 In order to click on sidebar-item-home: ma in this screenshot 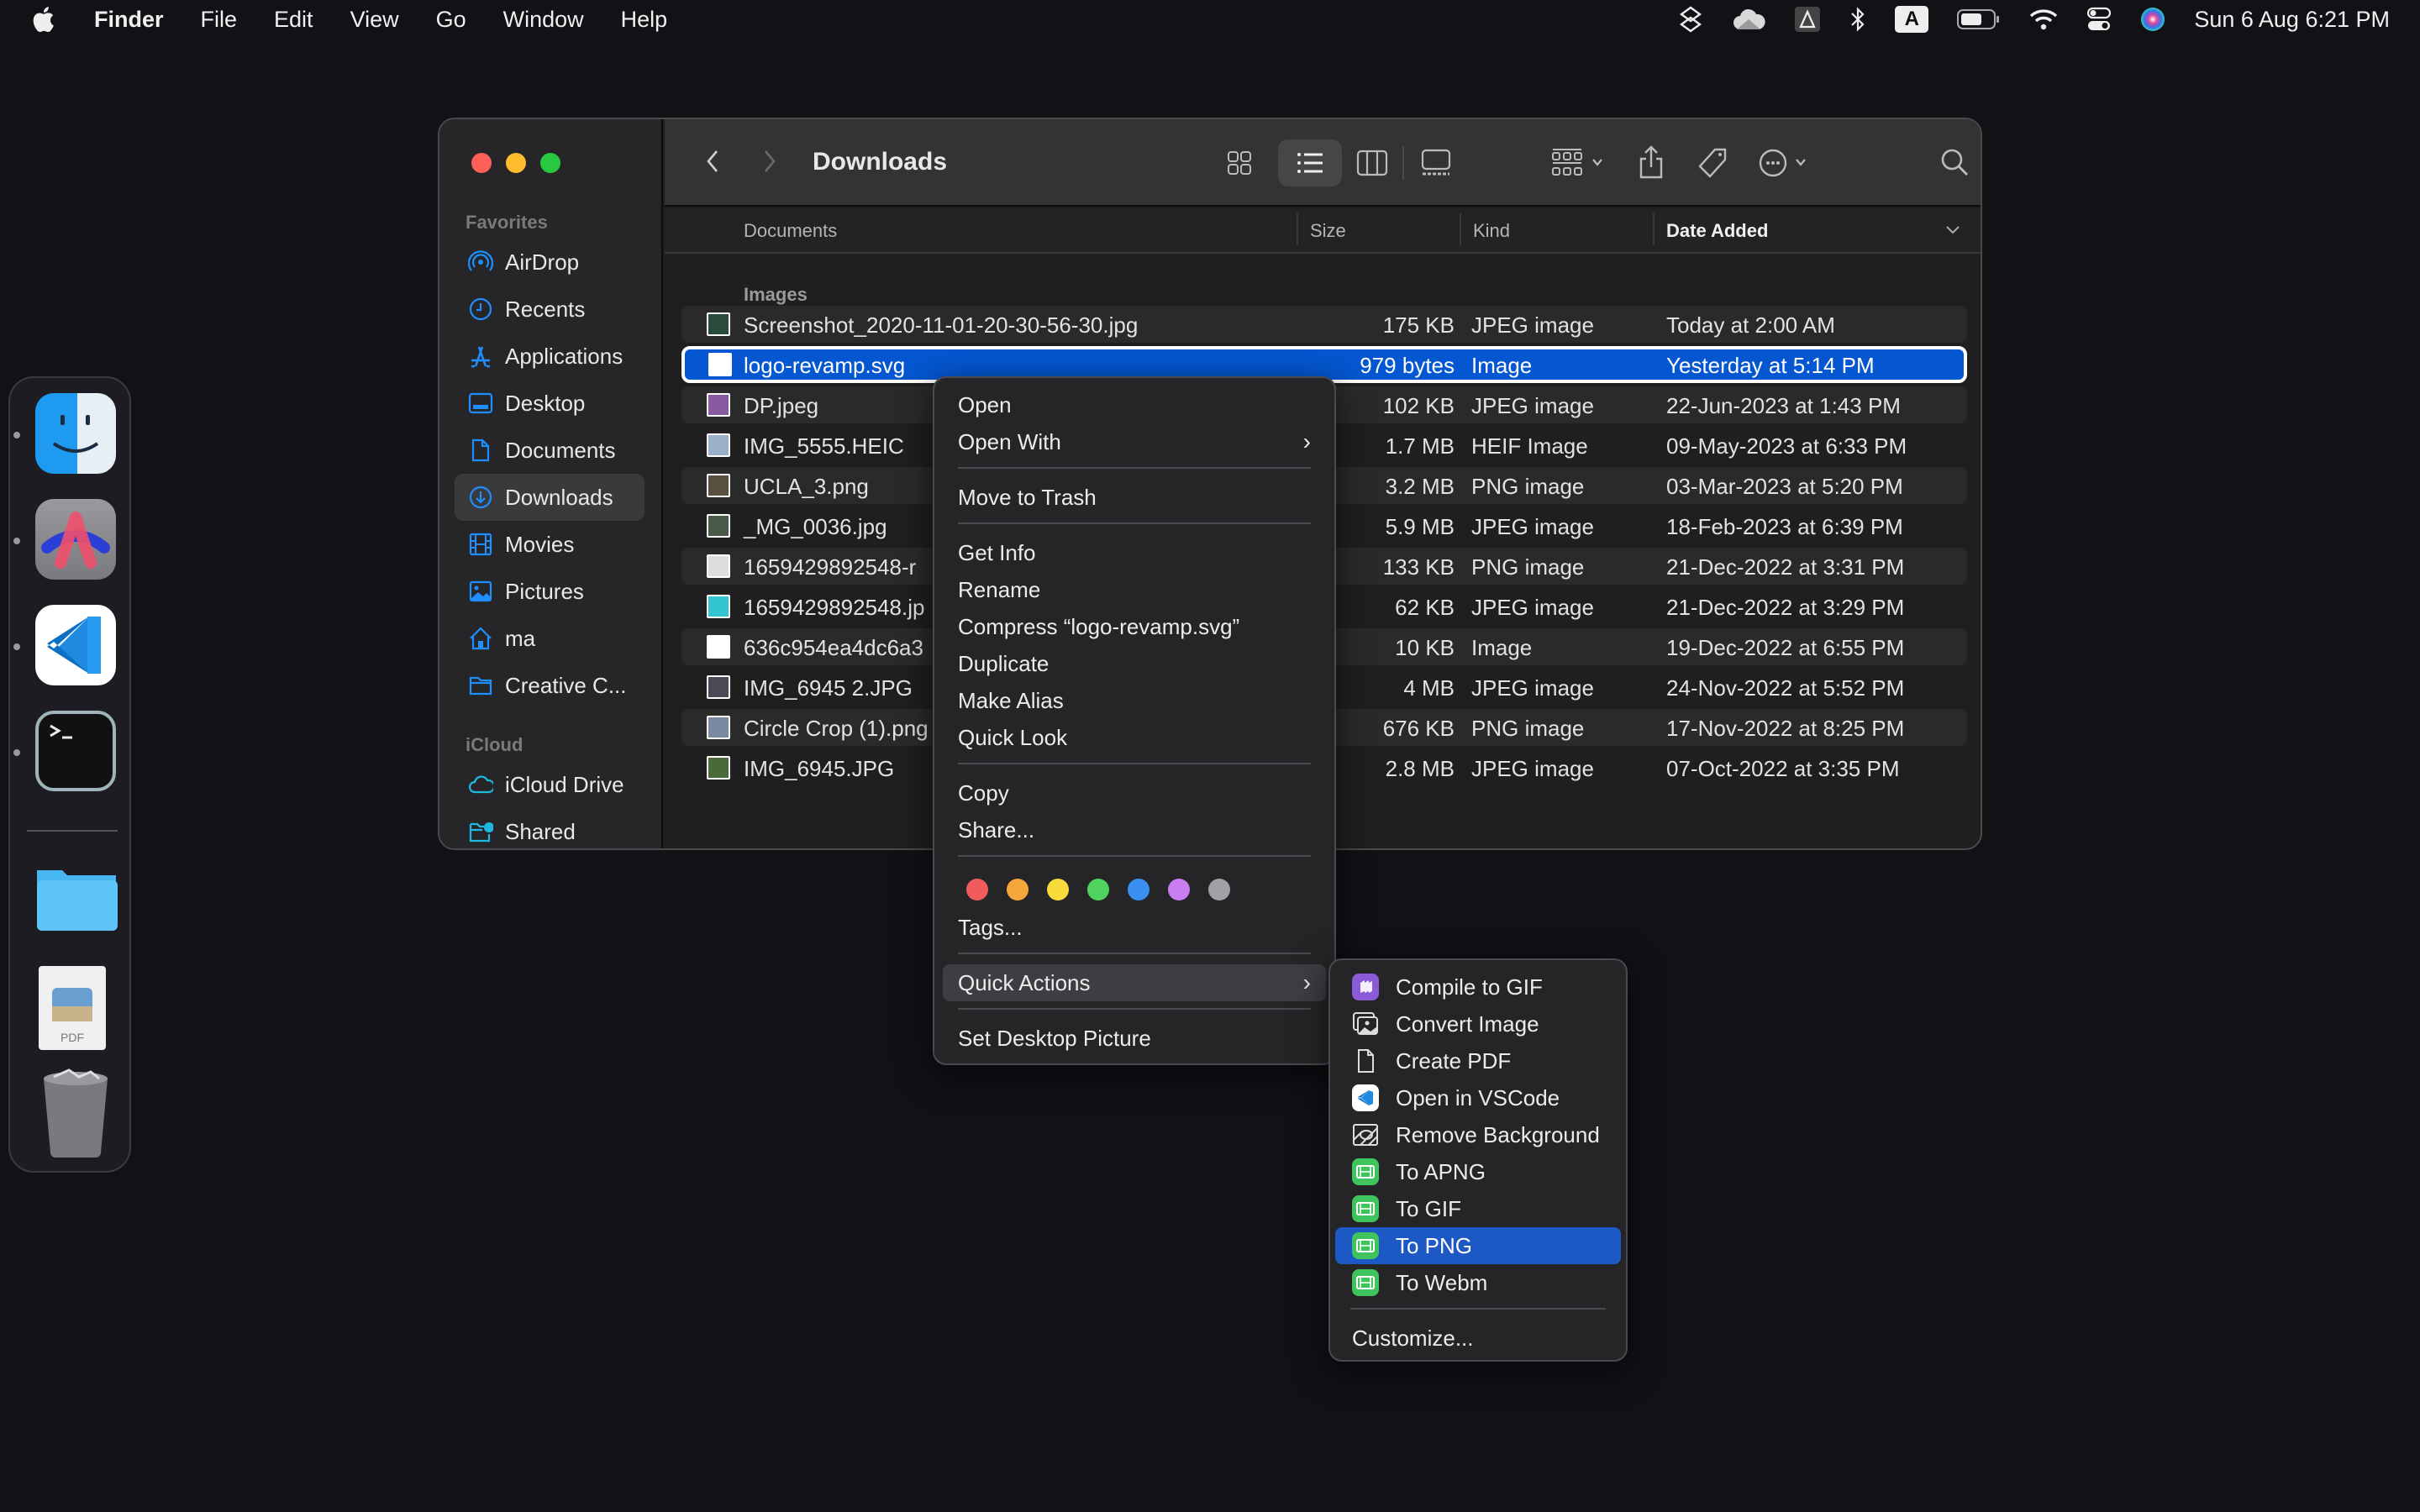, I will do `click(549, 638)`.